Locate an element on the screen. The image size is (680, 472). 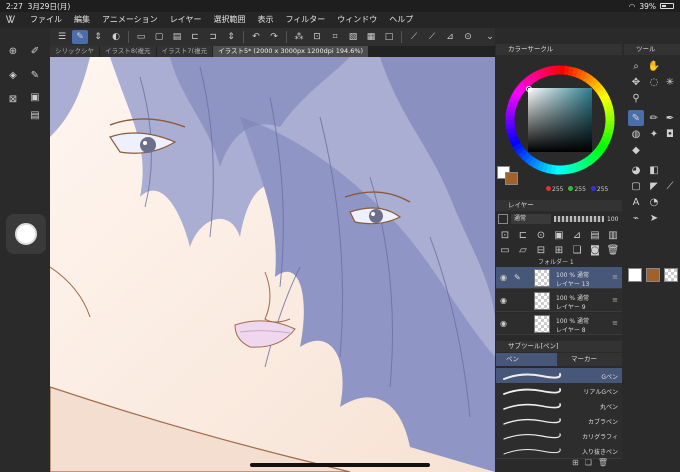
export-icon: ▤ is located at coordinates (35, 115).